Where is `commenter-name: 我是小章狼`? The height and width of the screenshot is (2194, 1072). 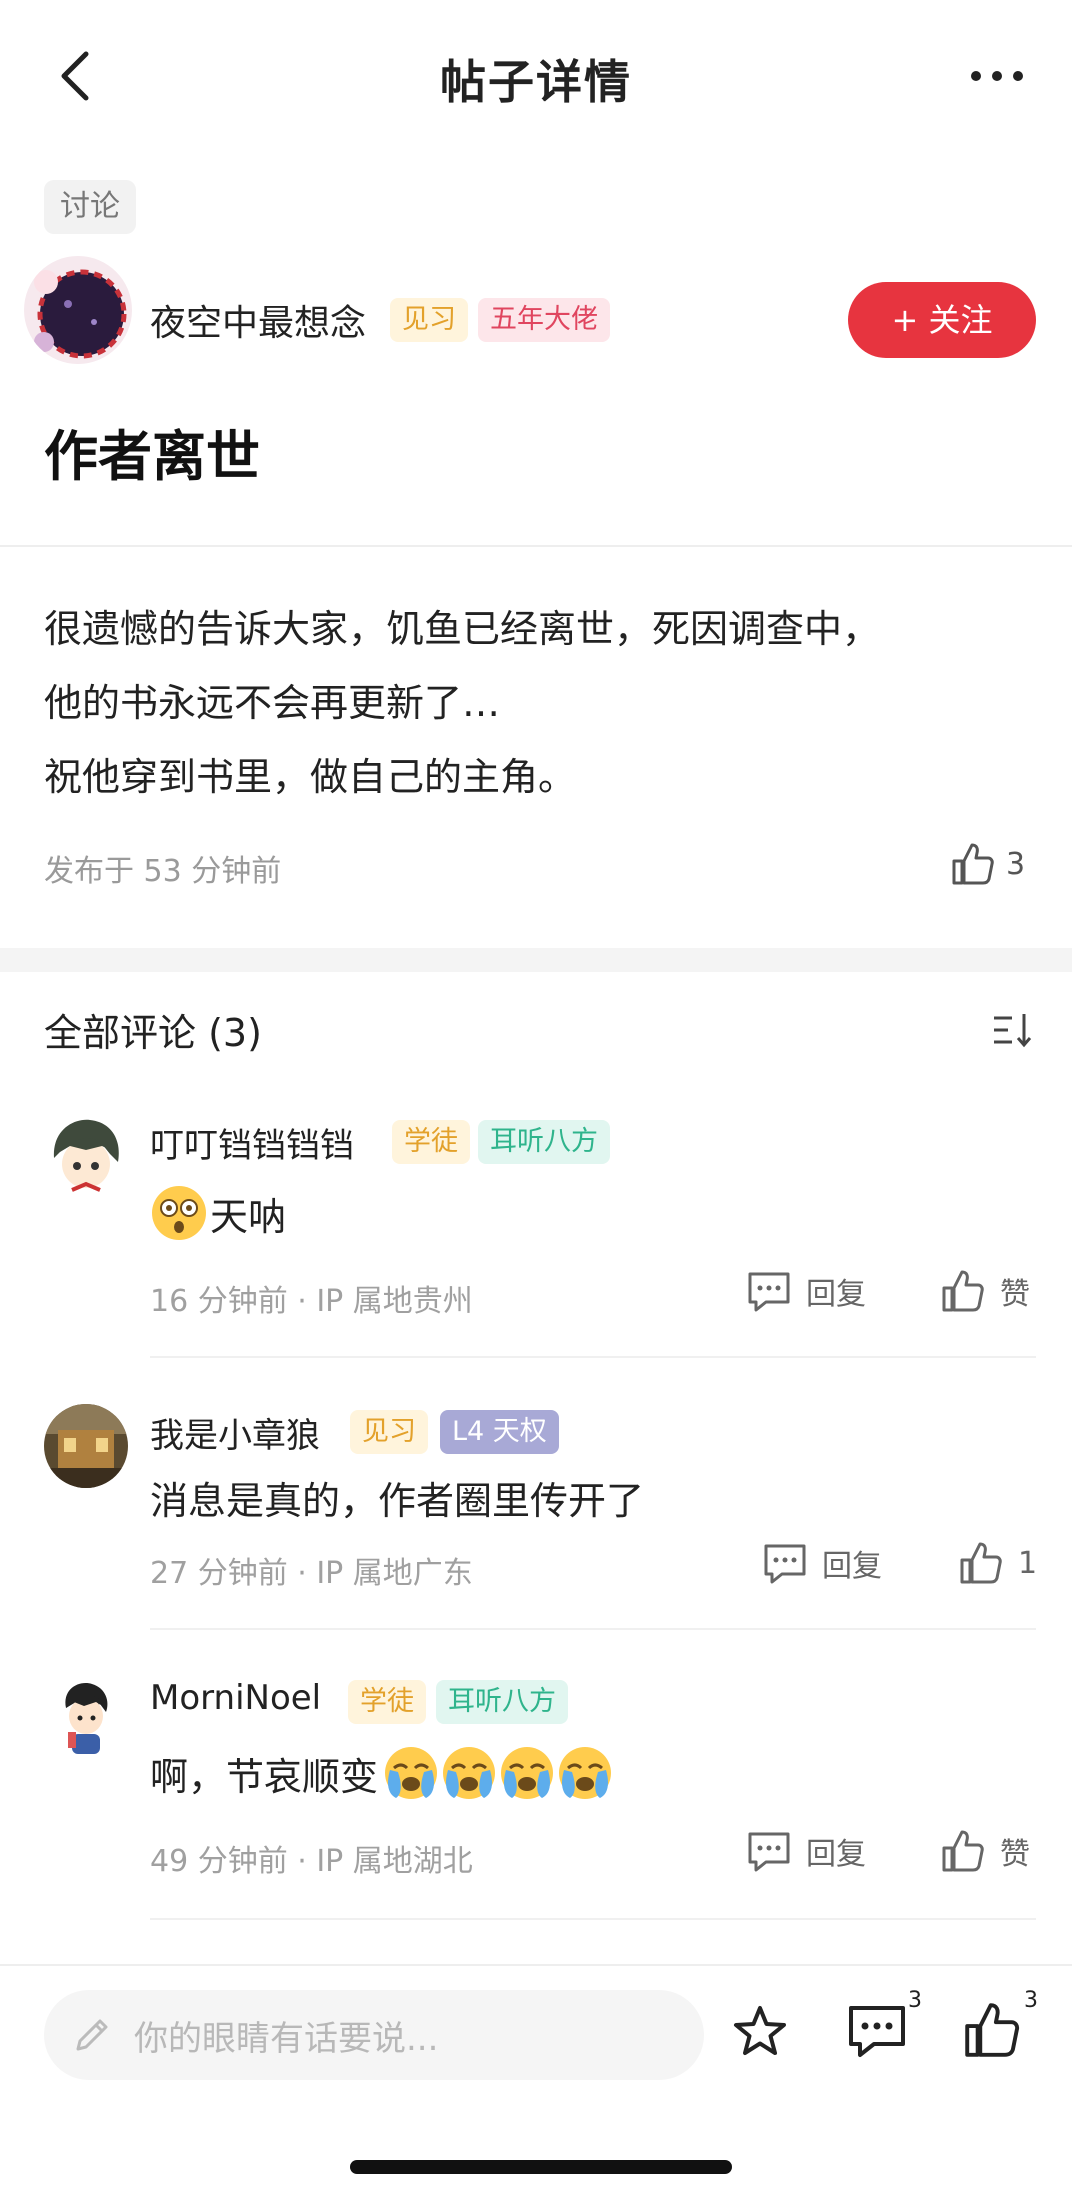 commenter-name: 我是小章狼 is located at coordinates (235, 1432).